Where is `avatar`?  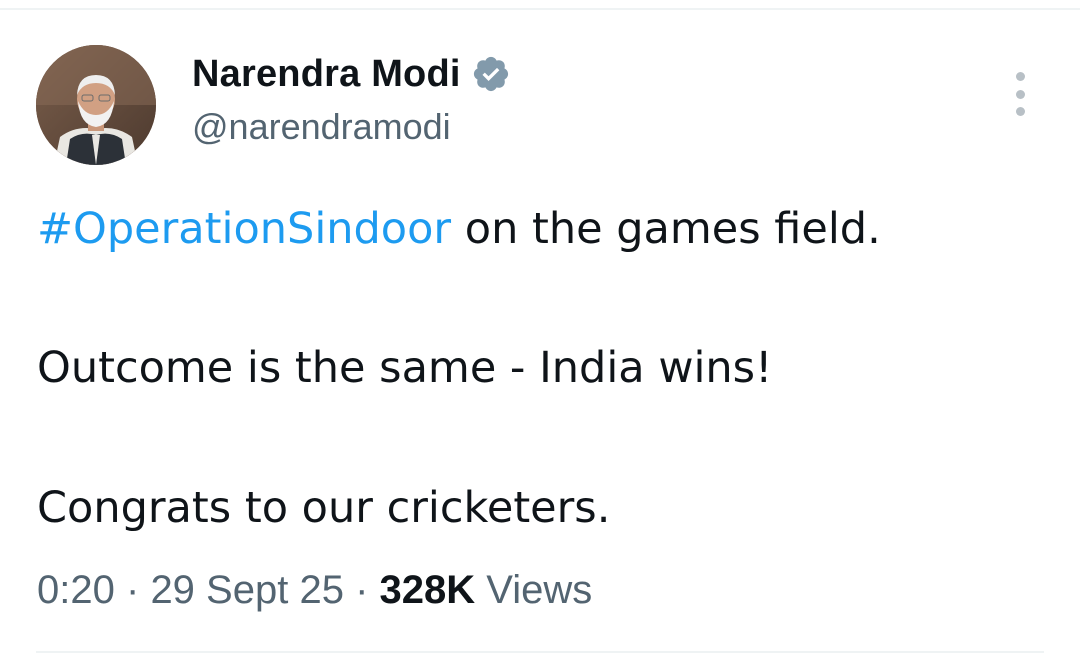 avatar is located at coordinates (96, 105).